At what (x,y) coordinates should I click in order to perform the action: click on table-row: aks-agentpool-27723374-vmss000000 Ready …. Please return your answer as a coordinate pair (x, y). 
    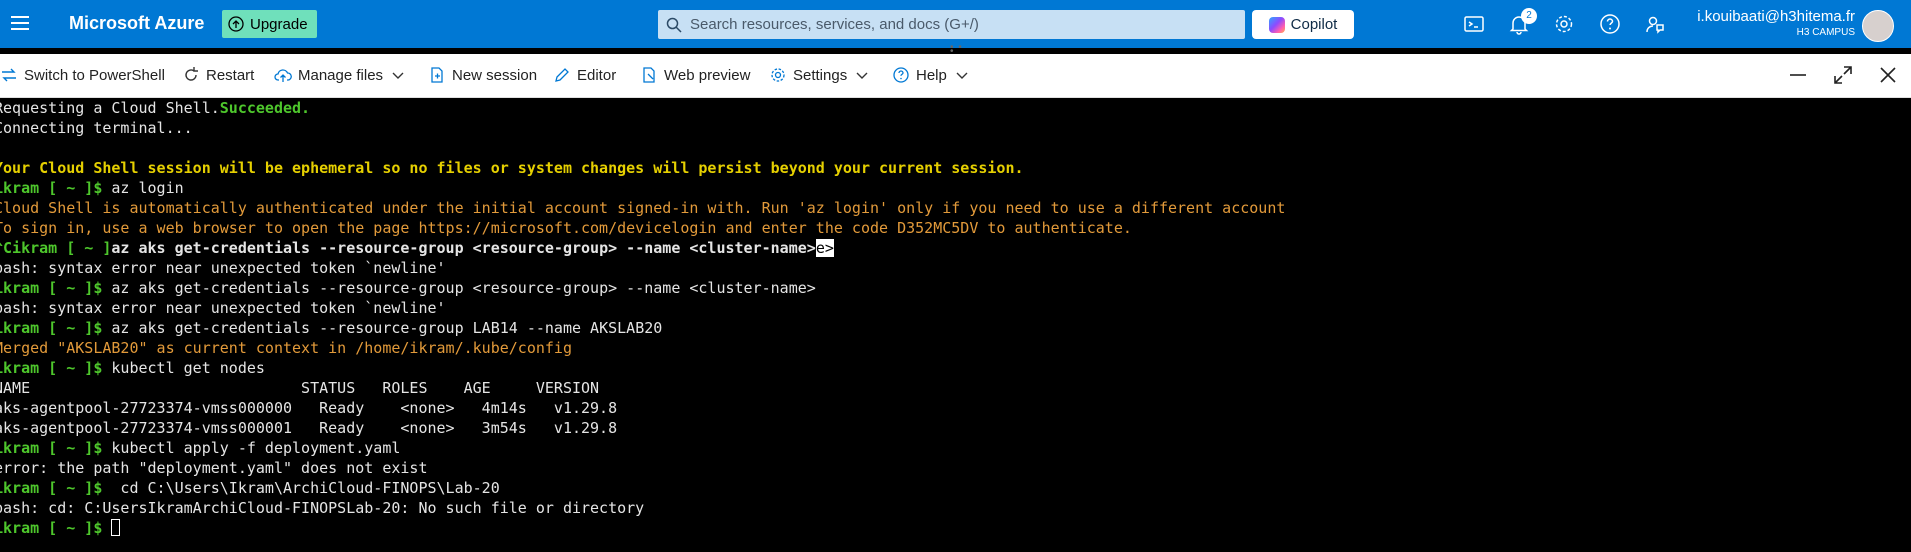
    Looking at the image, I should click on (309, 408).